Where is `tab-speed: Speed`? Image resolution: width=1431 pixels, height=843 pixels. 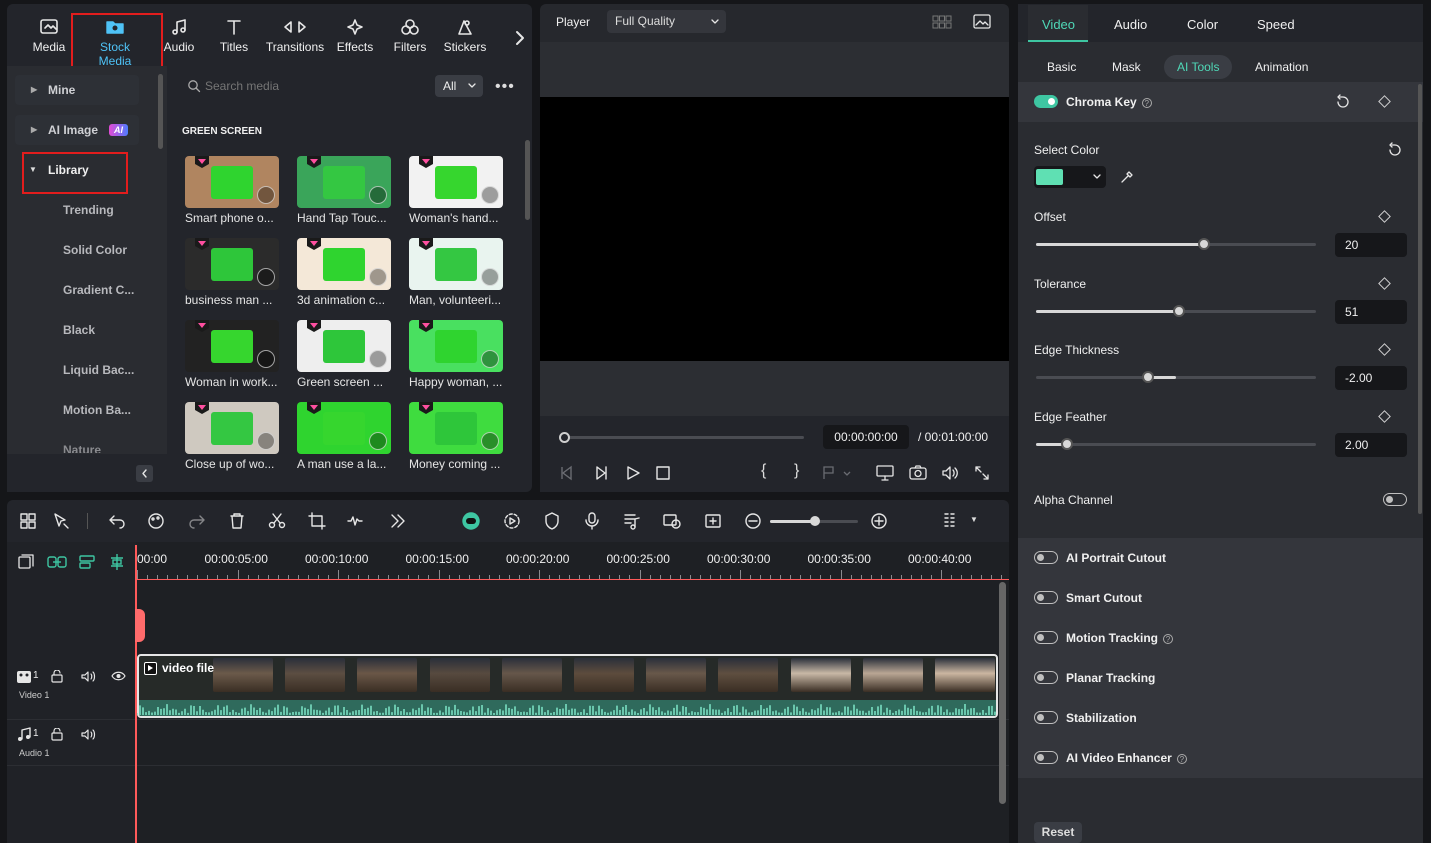 tab-speed: Speed is located at coordinates (1276, 24).